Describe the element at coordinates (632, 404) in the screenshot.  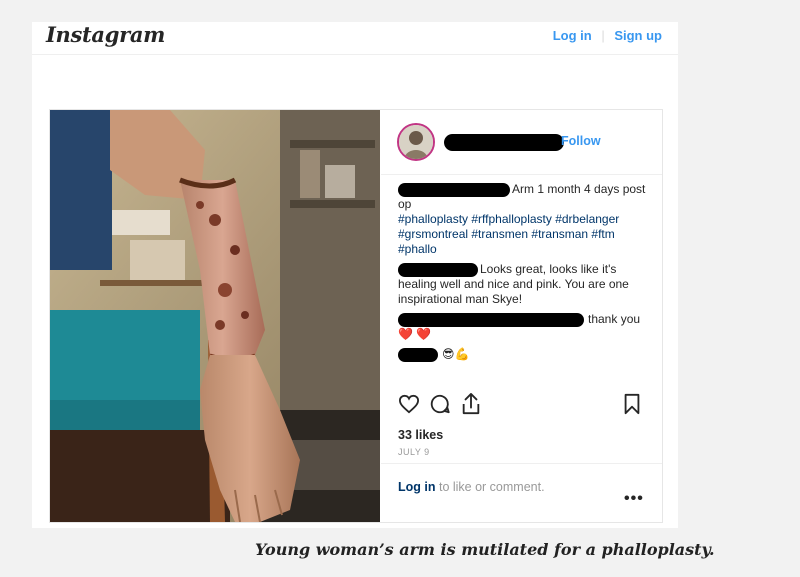
I see `bookmark-icon` at that location.